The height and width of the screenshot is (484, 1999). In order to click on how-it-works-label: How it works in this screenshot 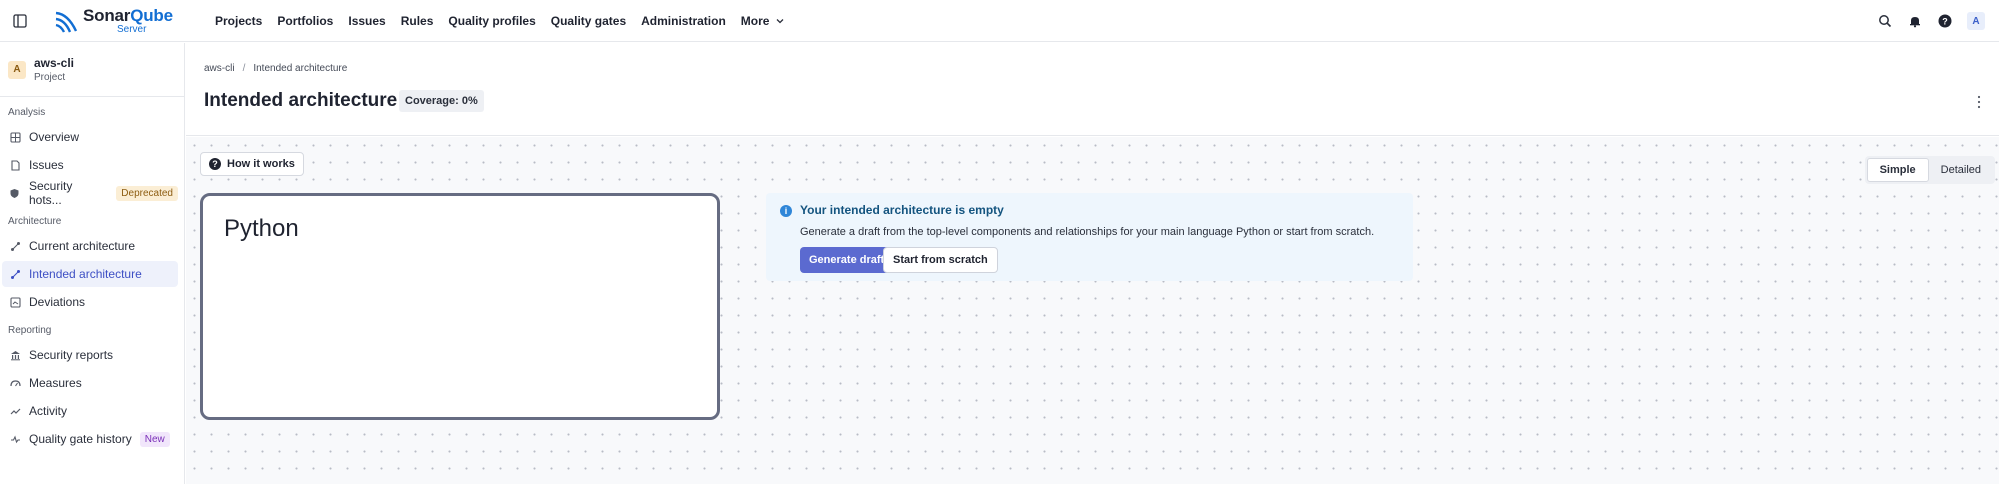, I will do `click(261, 164)`.